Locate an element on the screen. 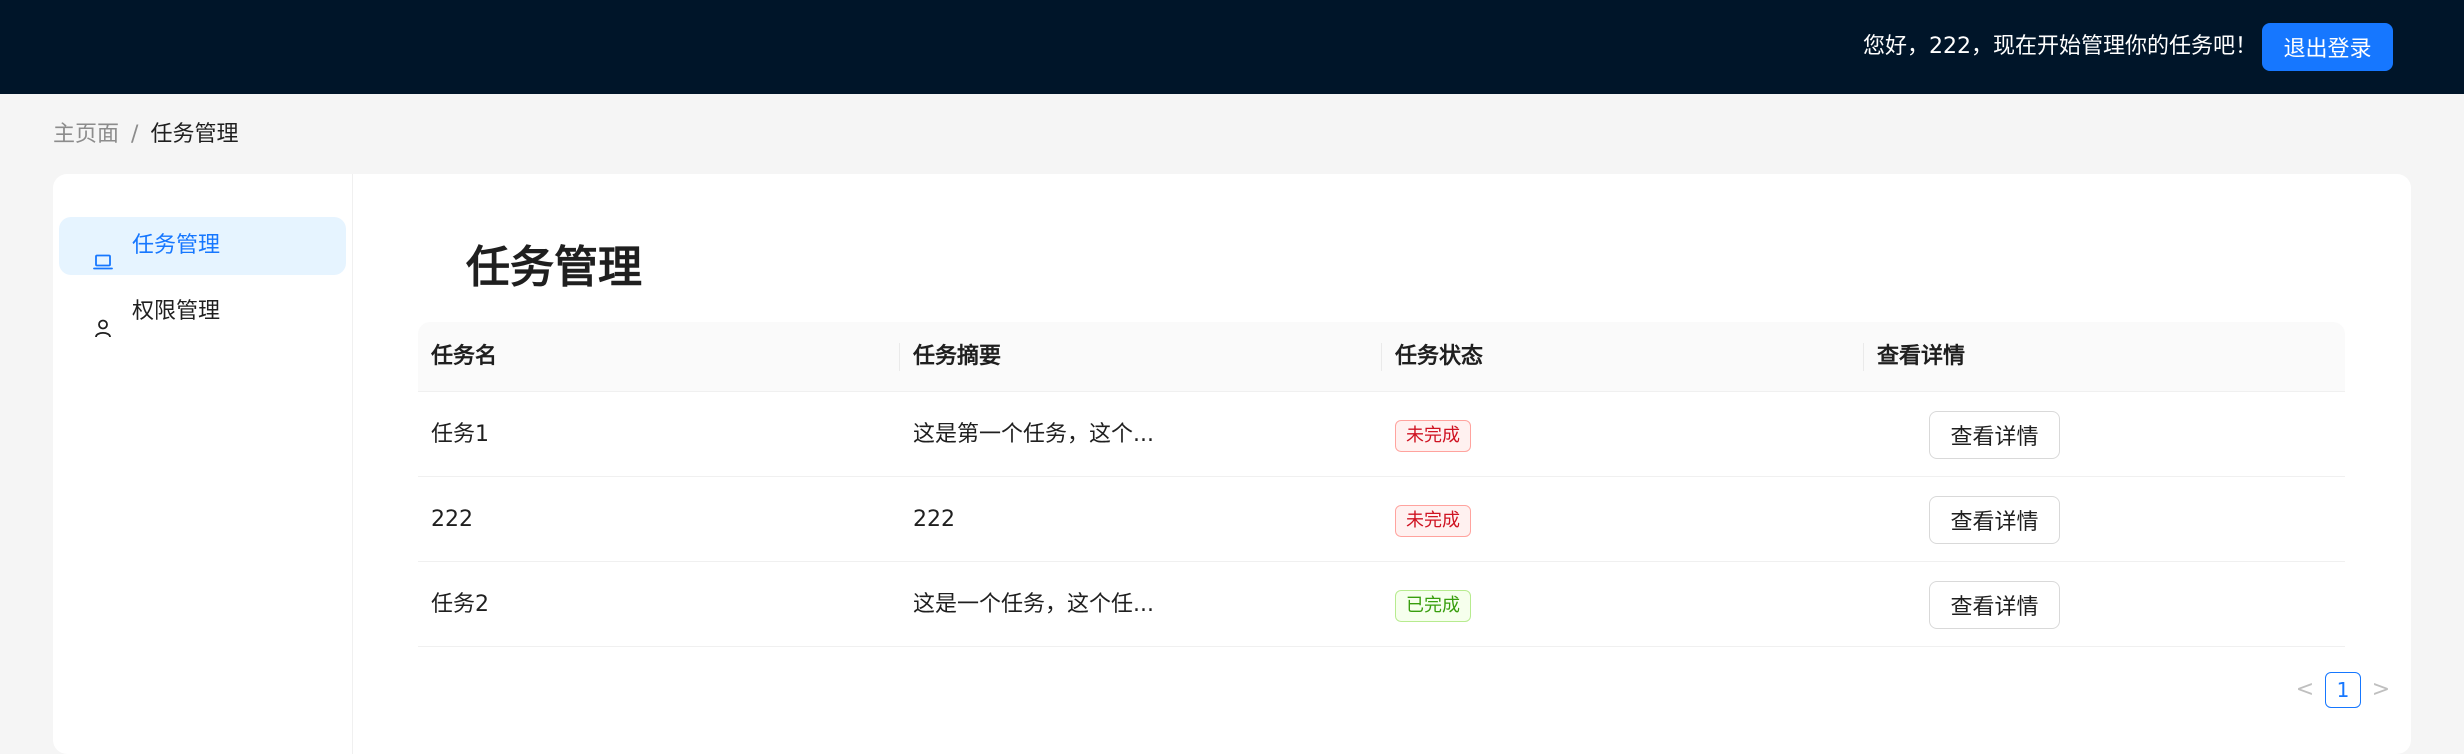 The width and height of the screenshot is (2464, 754). task-summary-cell: 222 is located at coordinates (934, 519).